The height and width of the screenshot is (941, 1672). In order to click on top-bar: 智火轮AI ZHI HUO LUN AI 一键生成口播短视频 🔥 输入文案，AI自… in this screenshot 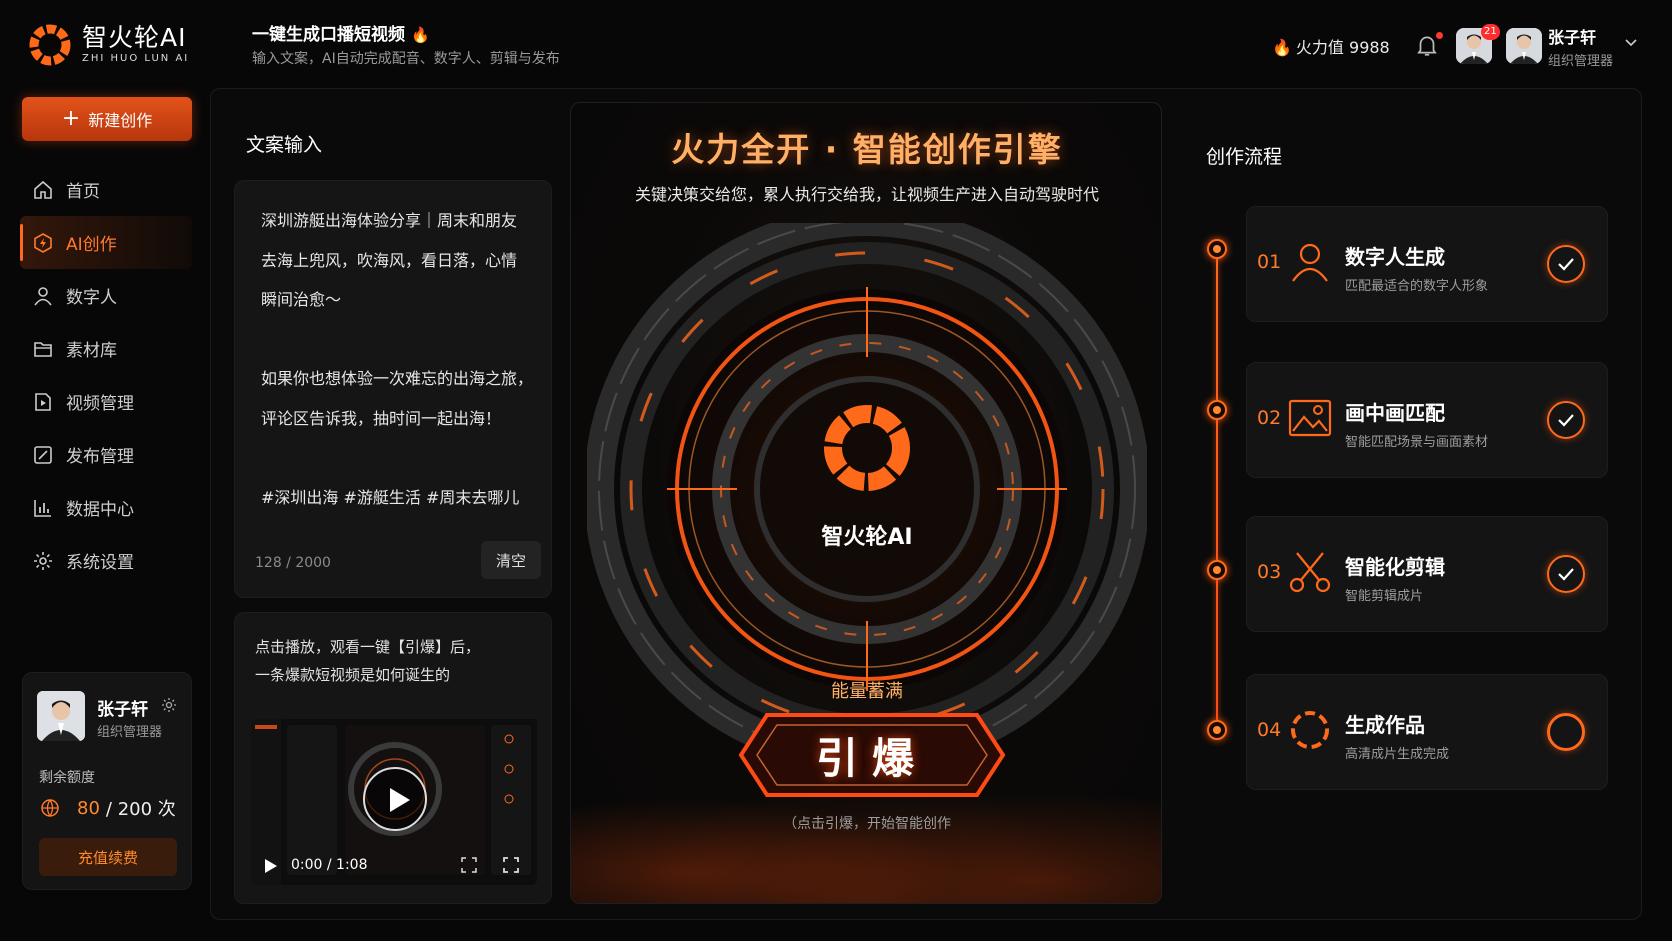, I will do `click(836, 44)`.